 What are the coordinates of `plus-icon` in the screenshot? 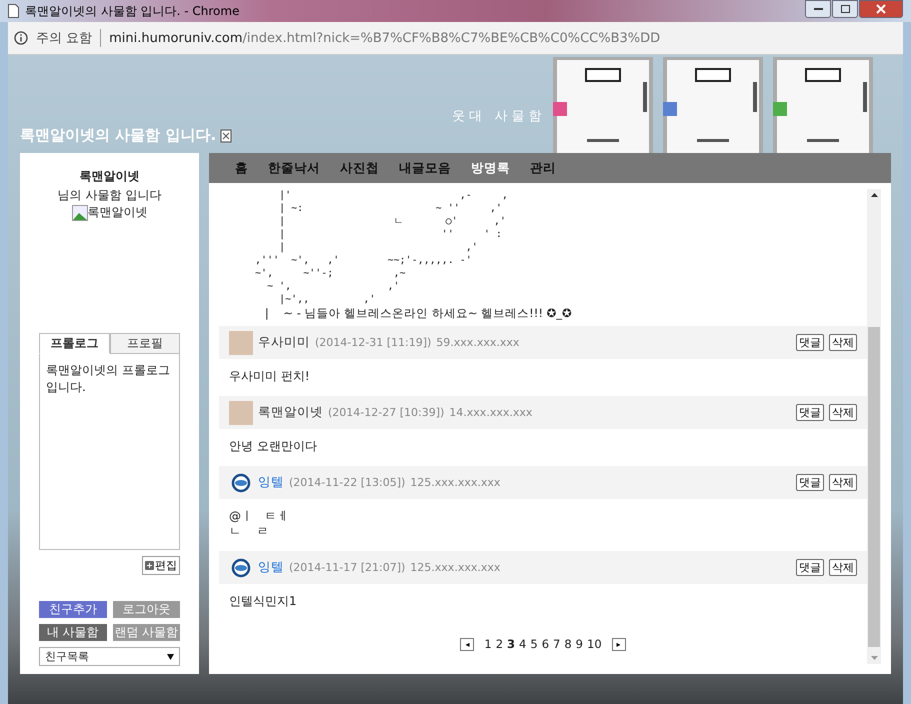 It's located at (149, 565).